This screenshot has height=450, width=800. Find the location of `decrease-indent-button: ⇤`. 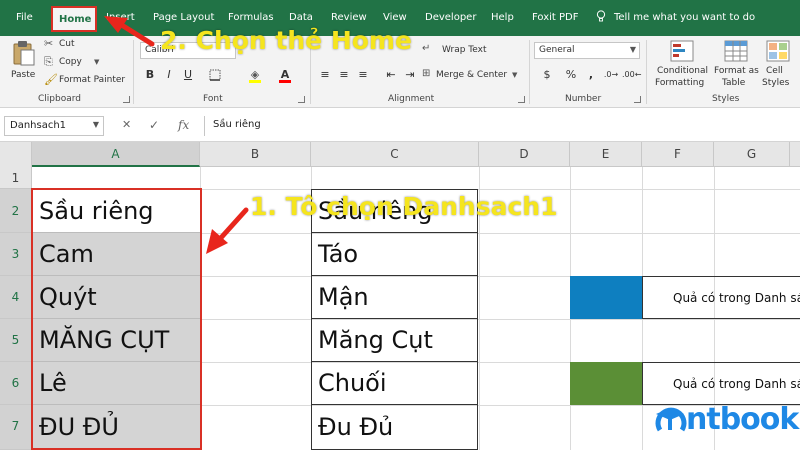

decrease-indent-button: ⇤ is located at coordinates (391, 75).